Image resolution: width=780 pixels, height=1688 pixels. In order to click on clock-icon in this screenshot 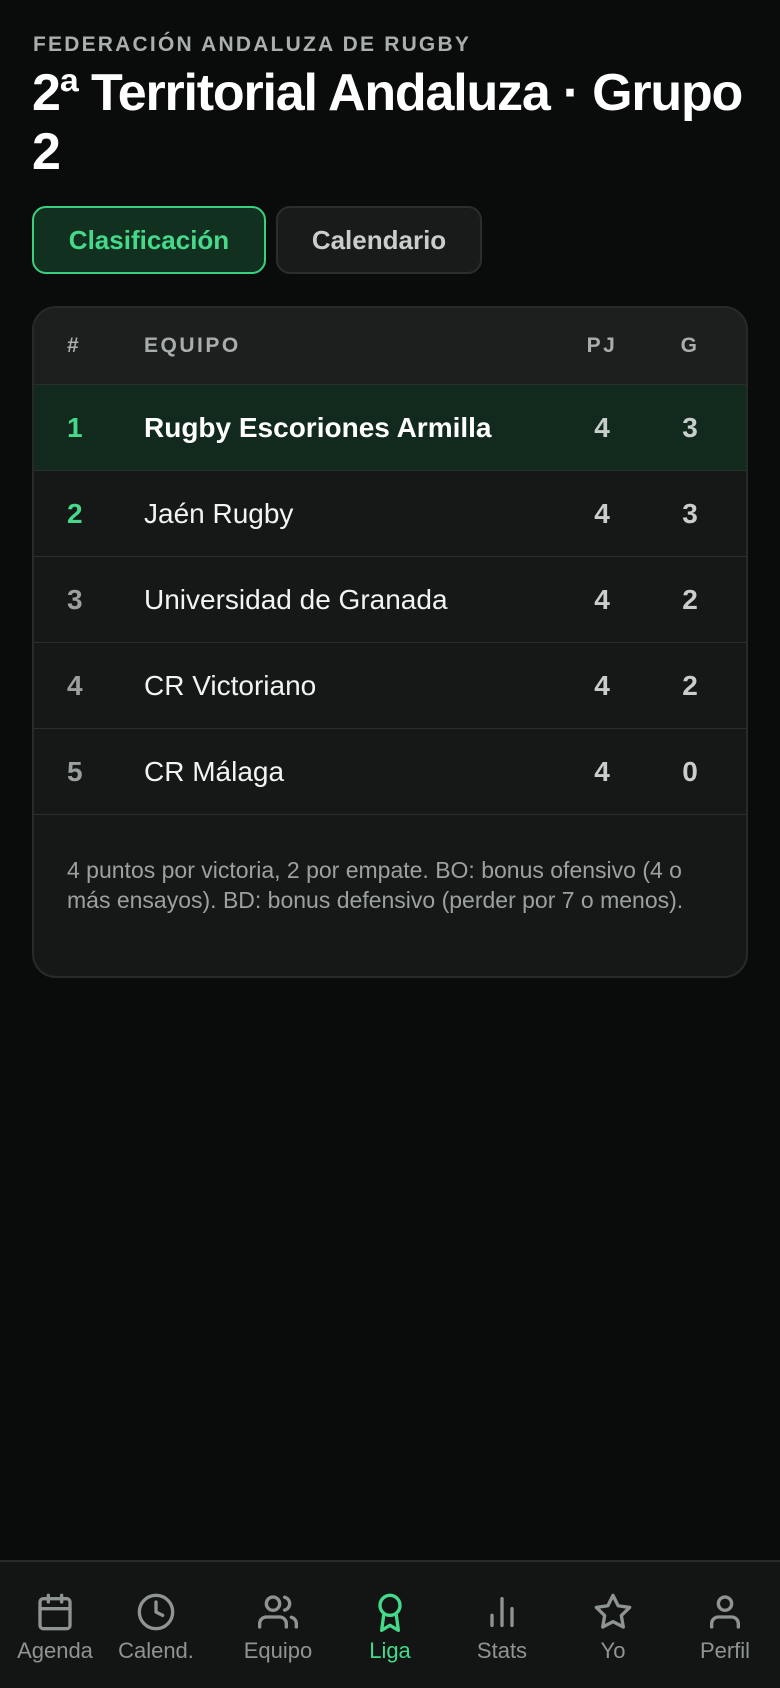, I will do `click(156, 1612)`.